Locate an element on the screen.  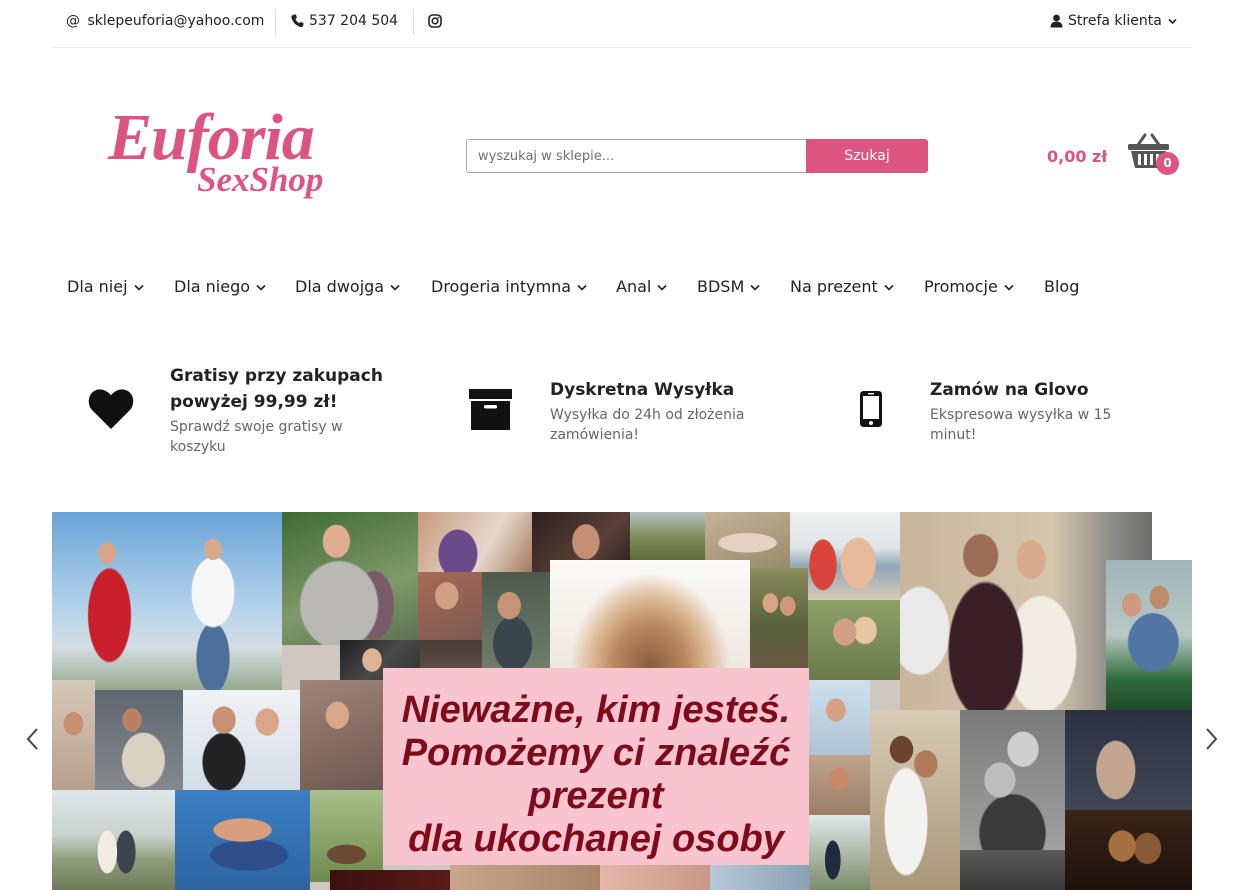
nav-item-dla-dwojga: Dla dwojga is located at coordinates (347, 287).